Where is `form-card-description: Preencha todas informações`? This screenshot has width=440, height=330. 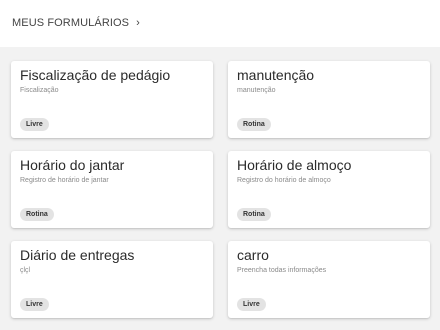 form-card-description: Preencha todas informações is located at coordinates (282, 270).